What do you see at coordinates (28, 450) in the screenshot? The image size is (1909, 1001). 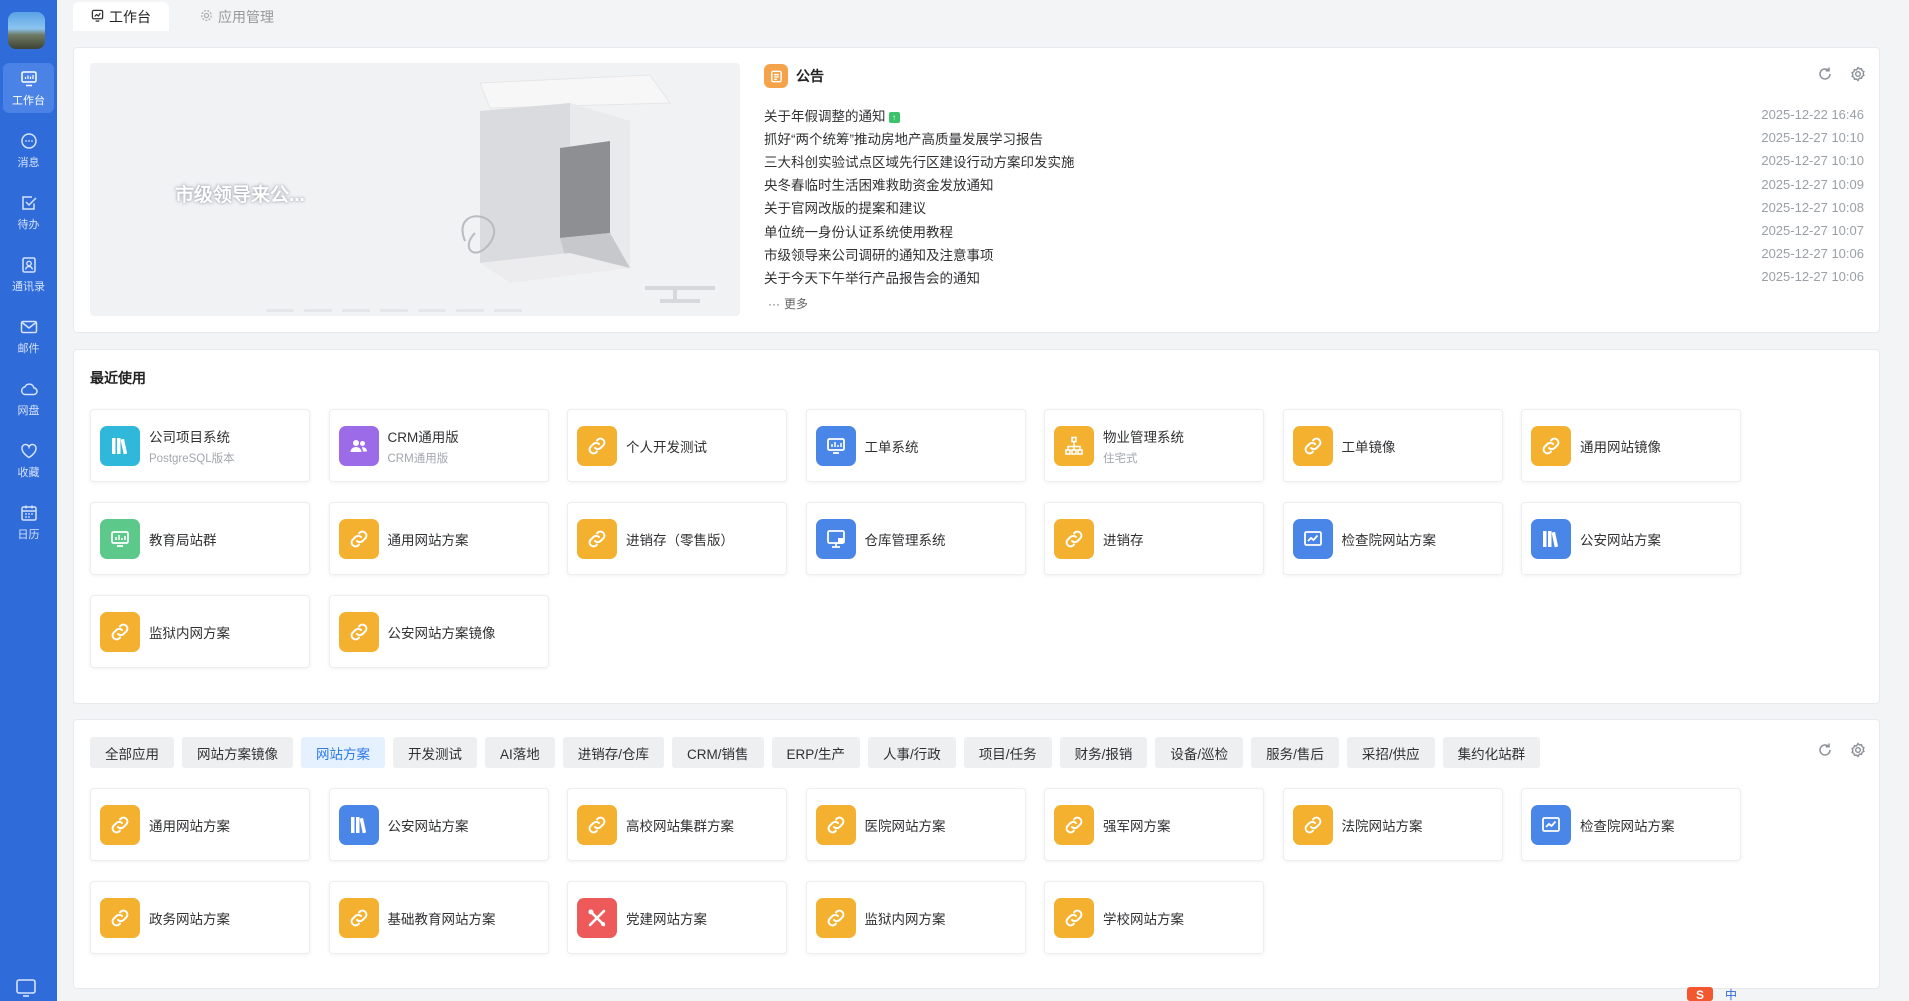 I see `heart-icon` at bounding box center [28, 450].